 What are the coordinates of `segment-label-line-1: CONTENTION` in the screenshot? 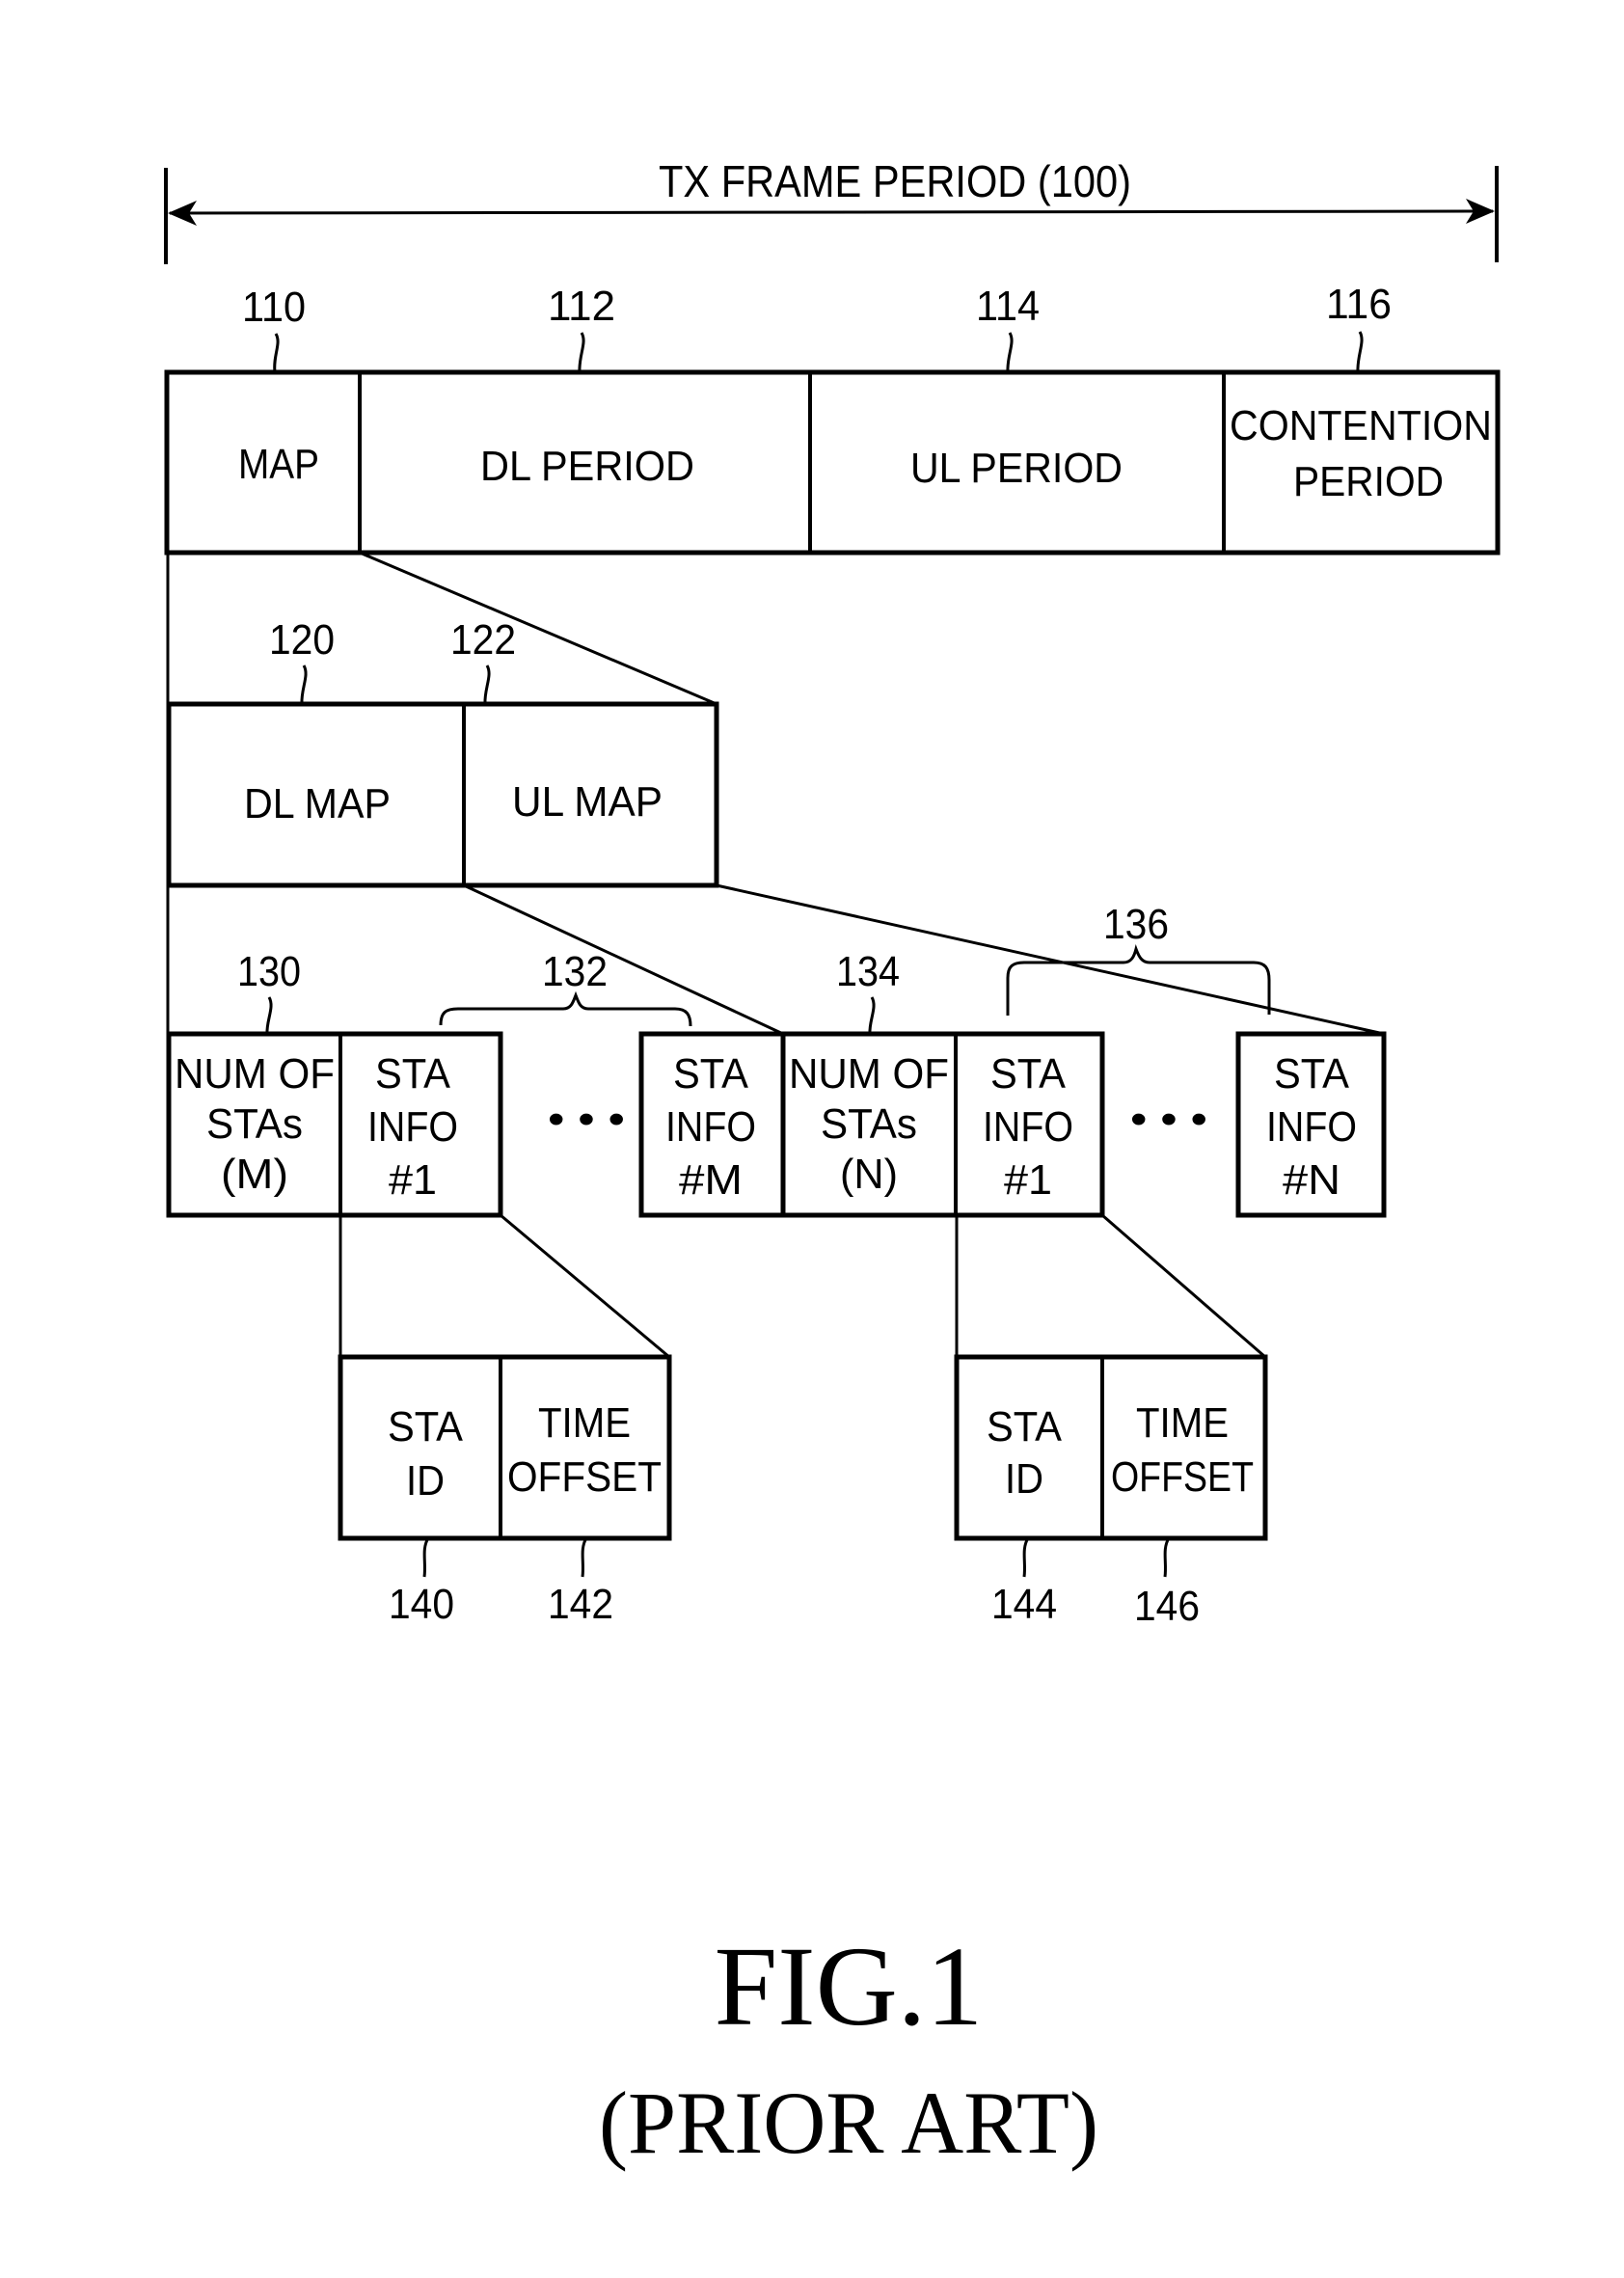 It's located at (1361, 425).